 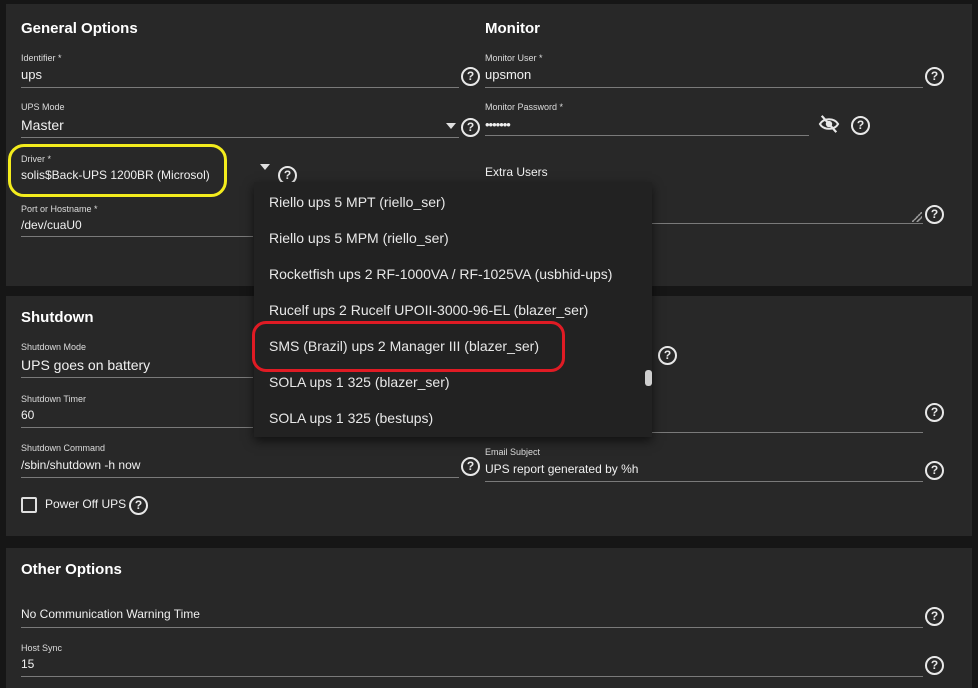 I want to click on textarea-resize-handle, so click(x=917, y=217).